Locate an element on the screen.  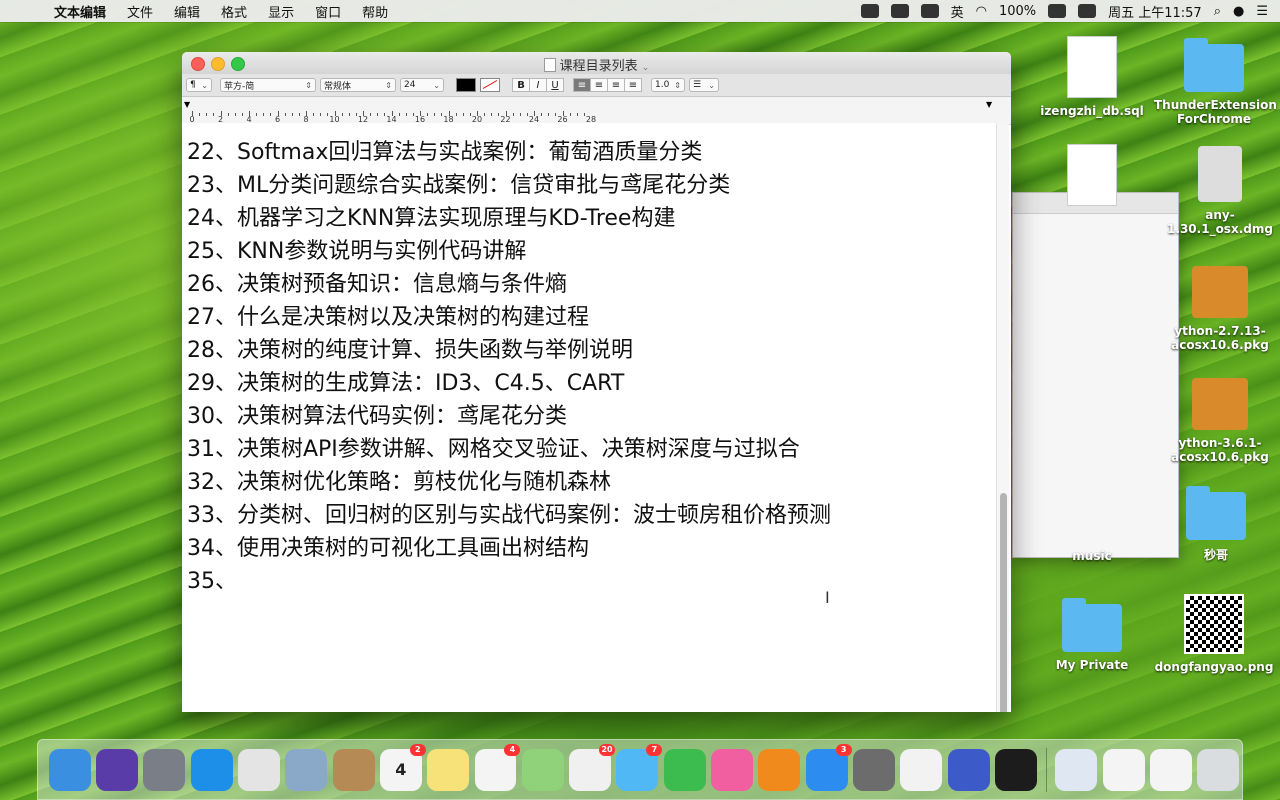
siri-icon is located at coordinates (117, 769).